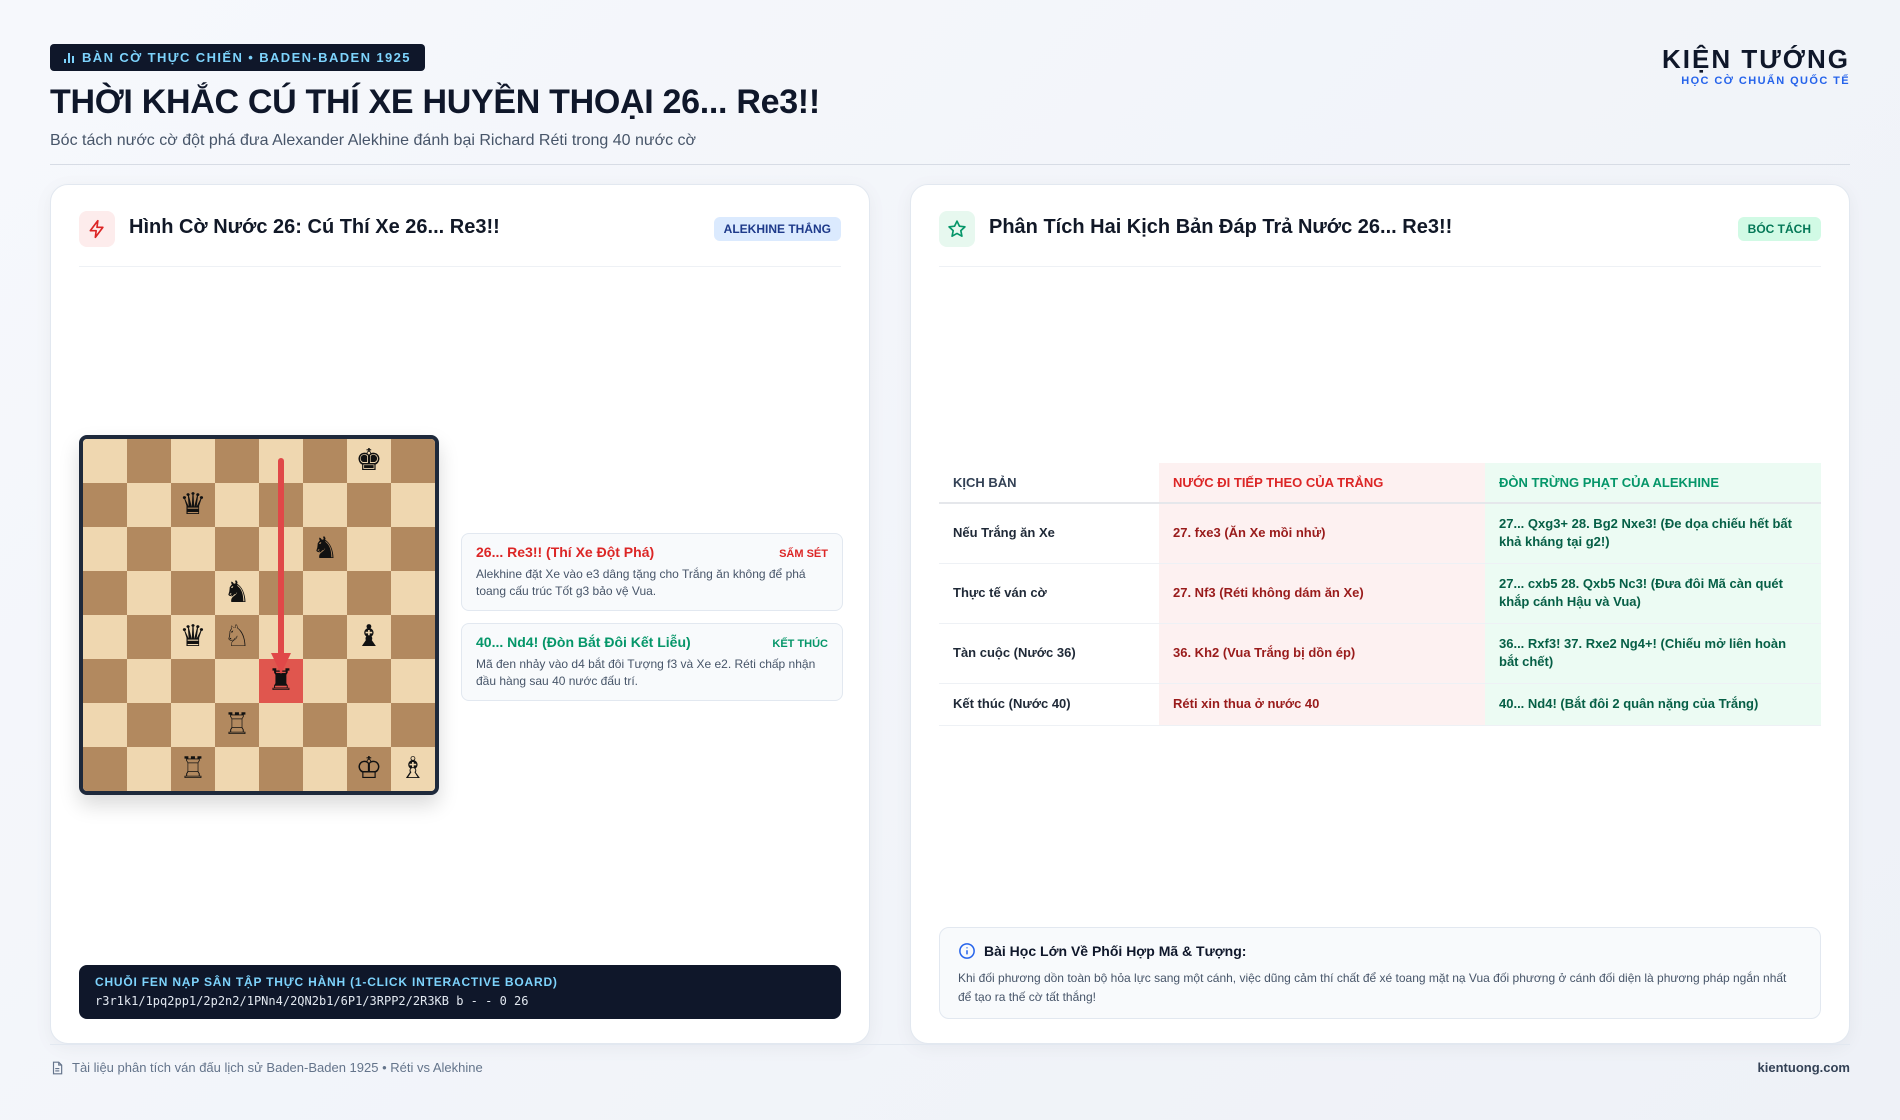 The image size is (1900, 1120). What do you see at coordinates (325, 505) in the screenshot?
I see `square-f7` at bounding box center [325, 505].